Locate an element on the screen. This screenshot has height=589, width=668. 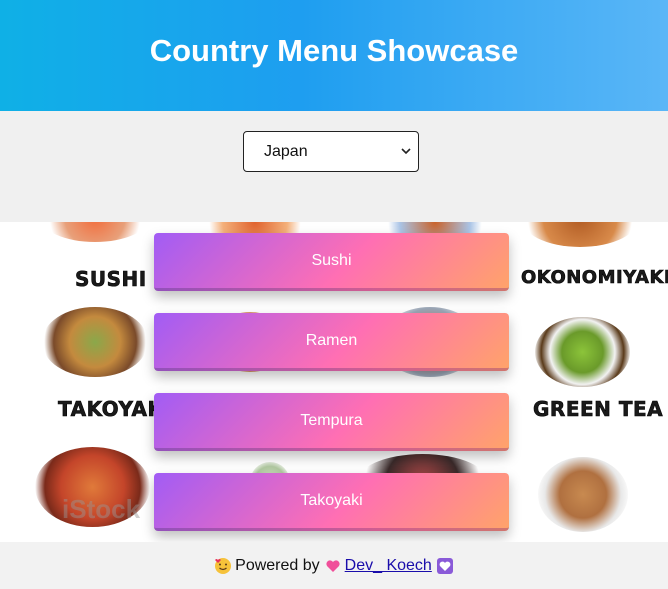
footer: Powered by Dev_ Koech is located at coordinates (334, 565).